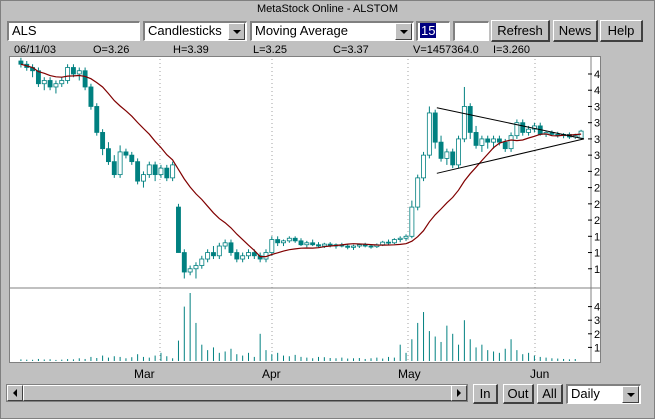 This screenshot has width=655, height=419. What do you see at coordinates (301, 30) in the screenshot?
I see `indicator-value: Moving Average` at bounding box center [301, 30].